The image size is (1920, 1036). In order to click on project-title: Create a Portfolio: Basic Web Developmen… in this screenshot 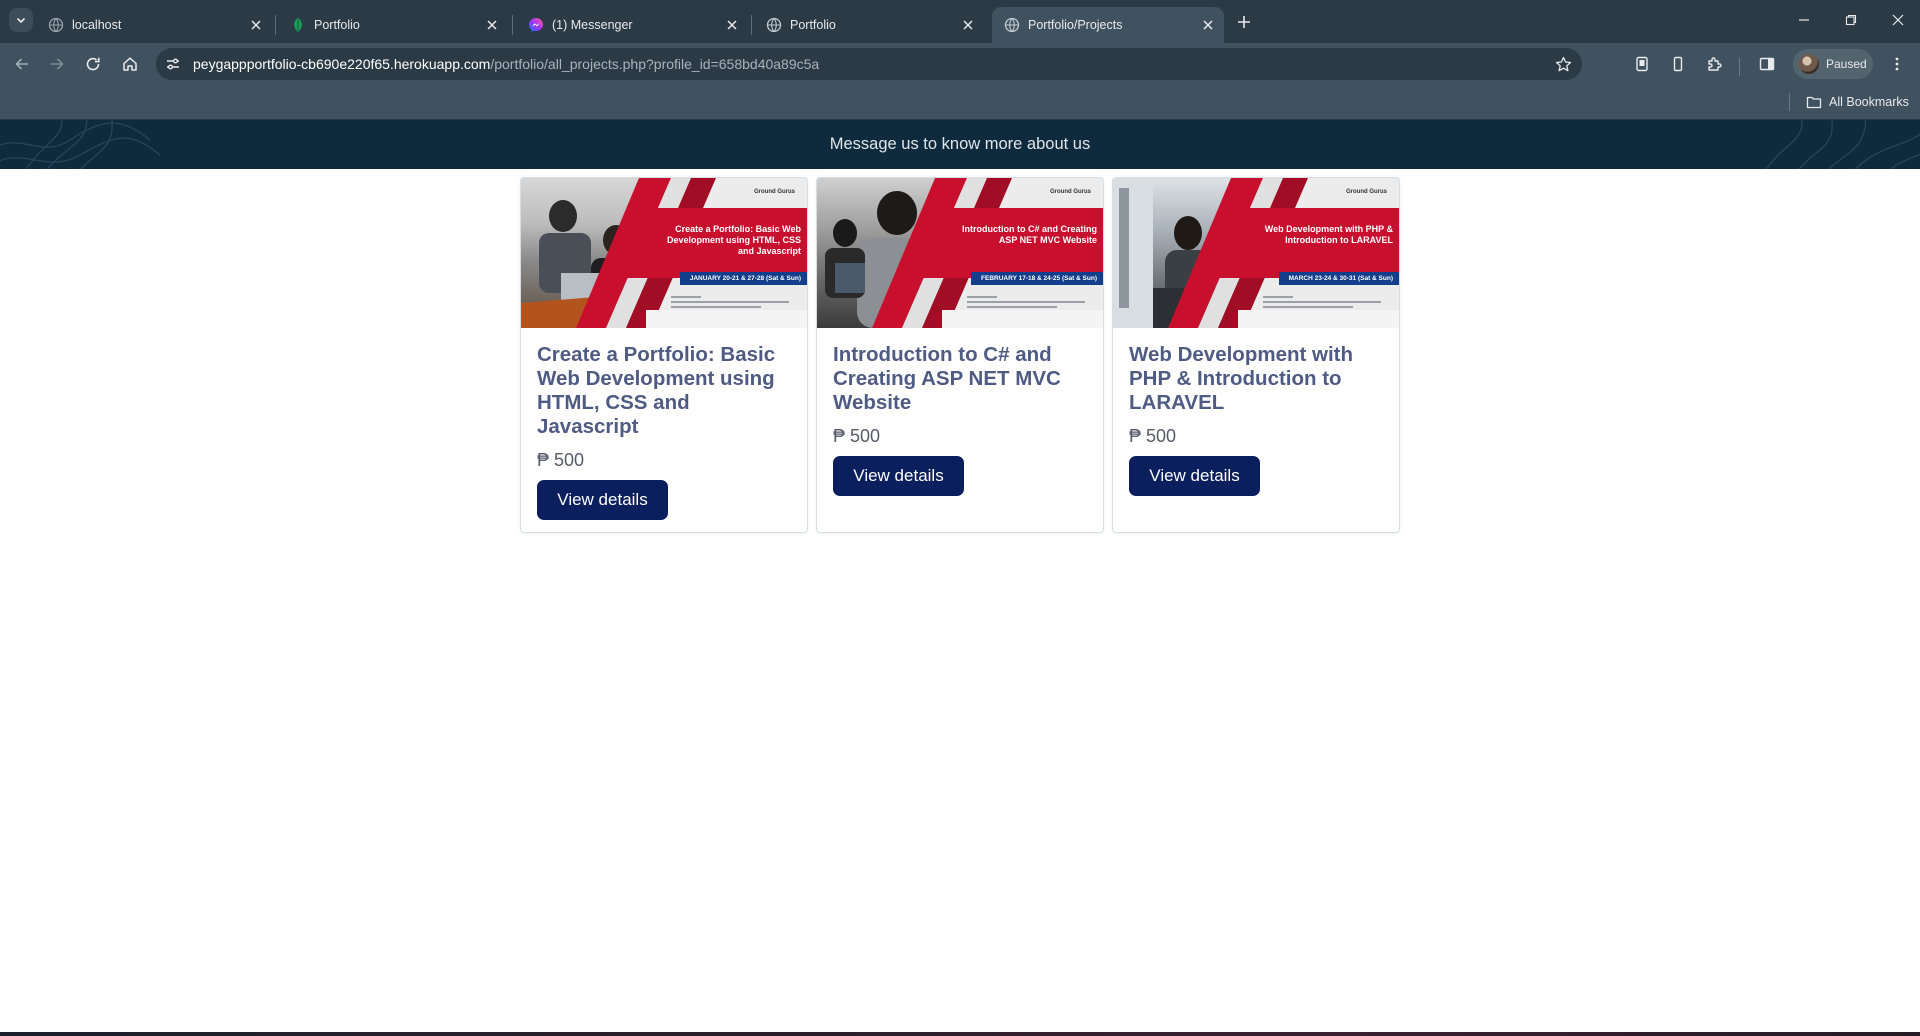, I will do `click(656, 390)`.